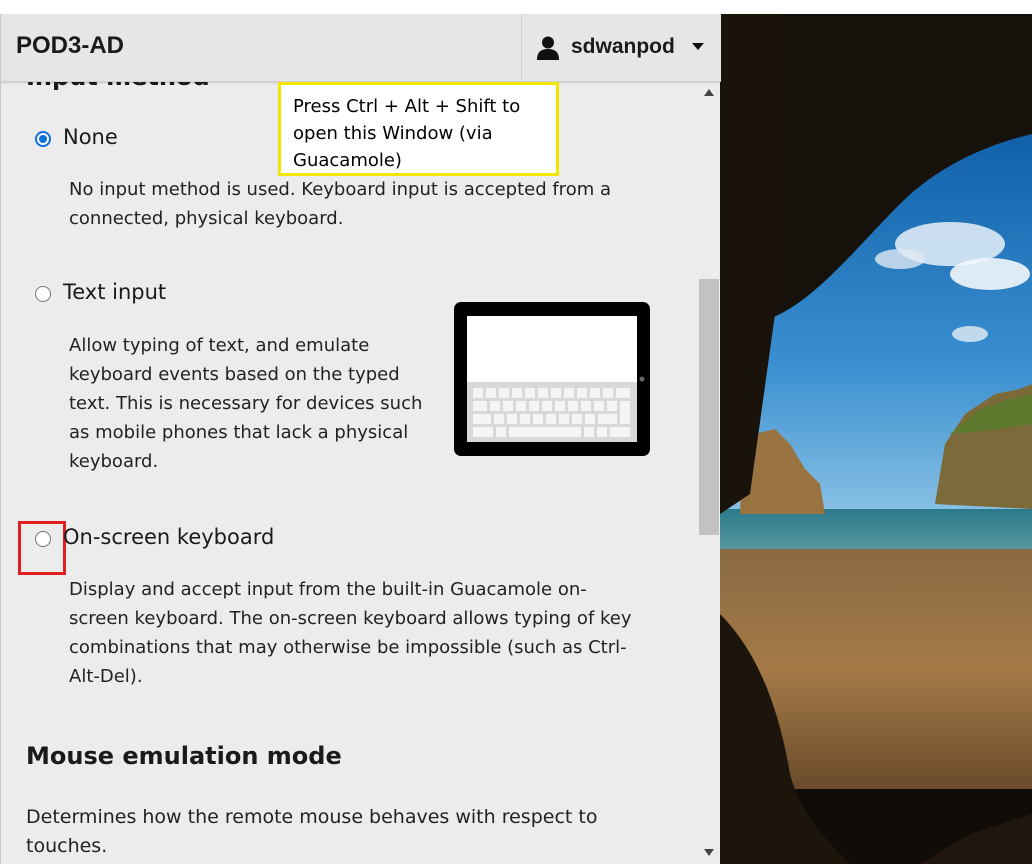 The height and width of the screenshot is (864, 1032). I want to click on username-label: sdwanpod, so click(623, 46).